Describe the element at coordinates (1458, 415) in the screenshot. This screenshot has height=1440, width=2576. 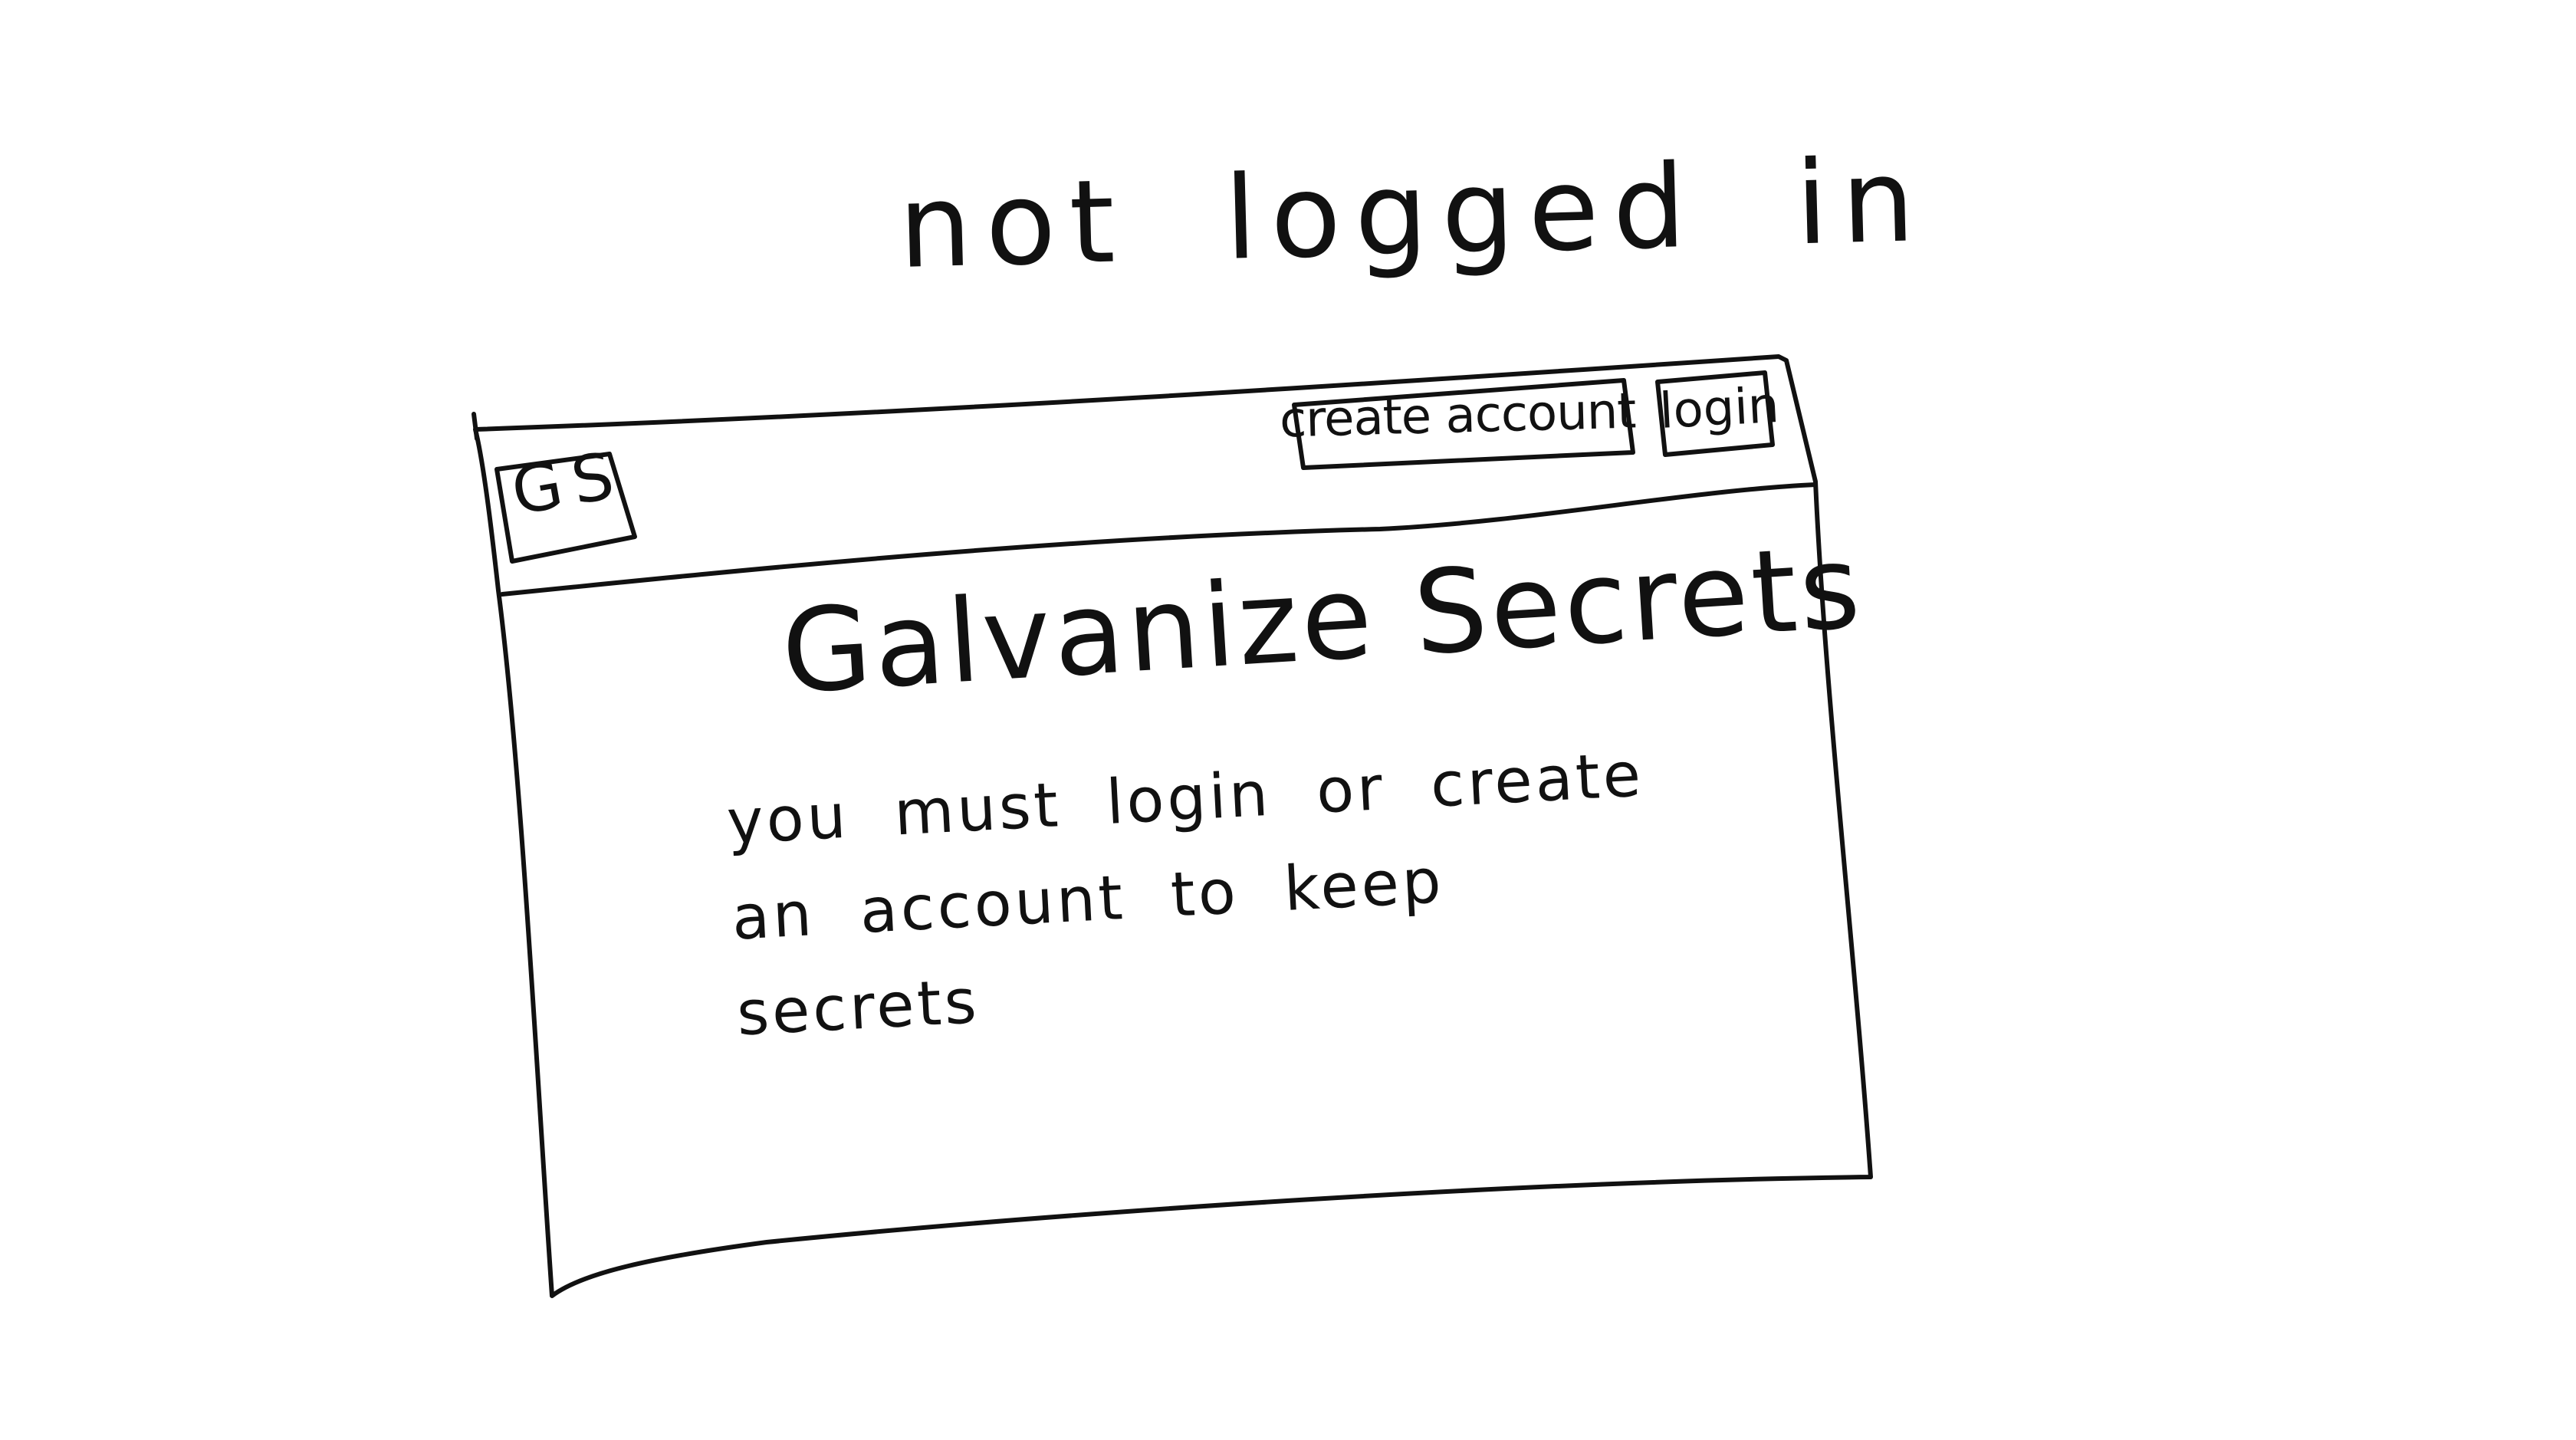
I see `create-account-button: create account` at that location.